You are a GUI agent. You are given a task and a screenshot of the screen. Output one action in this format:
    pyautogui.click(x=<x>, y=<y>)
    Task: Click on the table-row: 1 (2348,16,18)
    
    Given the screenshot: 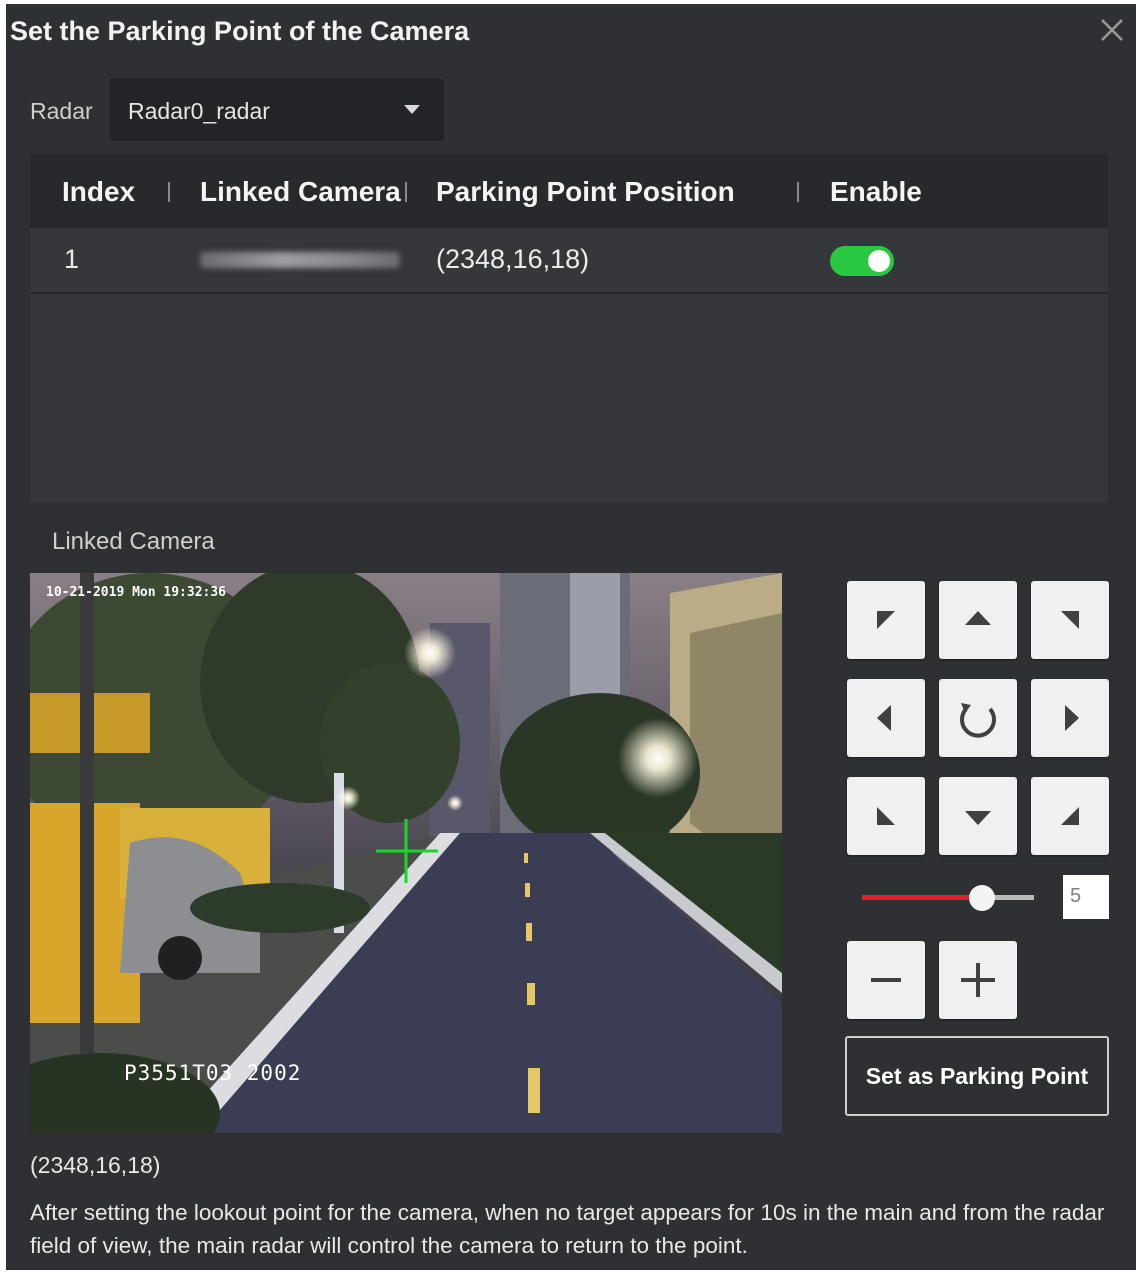 What is the action you would take?
    pyautogui.click(x=569, y=261)
    